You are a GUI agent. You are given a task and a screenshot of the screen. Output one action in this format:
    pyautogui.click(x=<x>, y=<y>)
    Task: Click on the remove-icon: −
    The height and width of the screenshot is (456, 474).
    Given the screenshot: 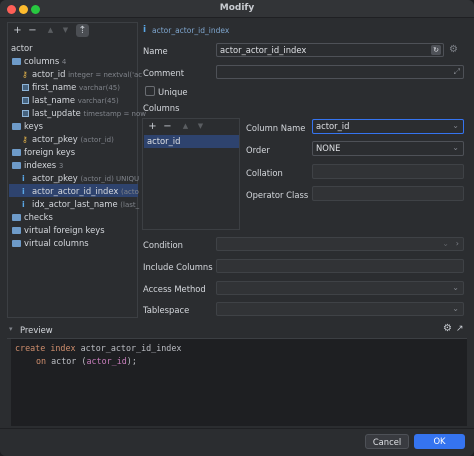 What is the action you would take?
    pyautogui.click(x=32, y=30)
    